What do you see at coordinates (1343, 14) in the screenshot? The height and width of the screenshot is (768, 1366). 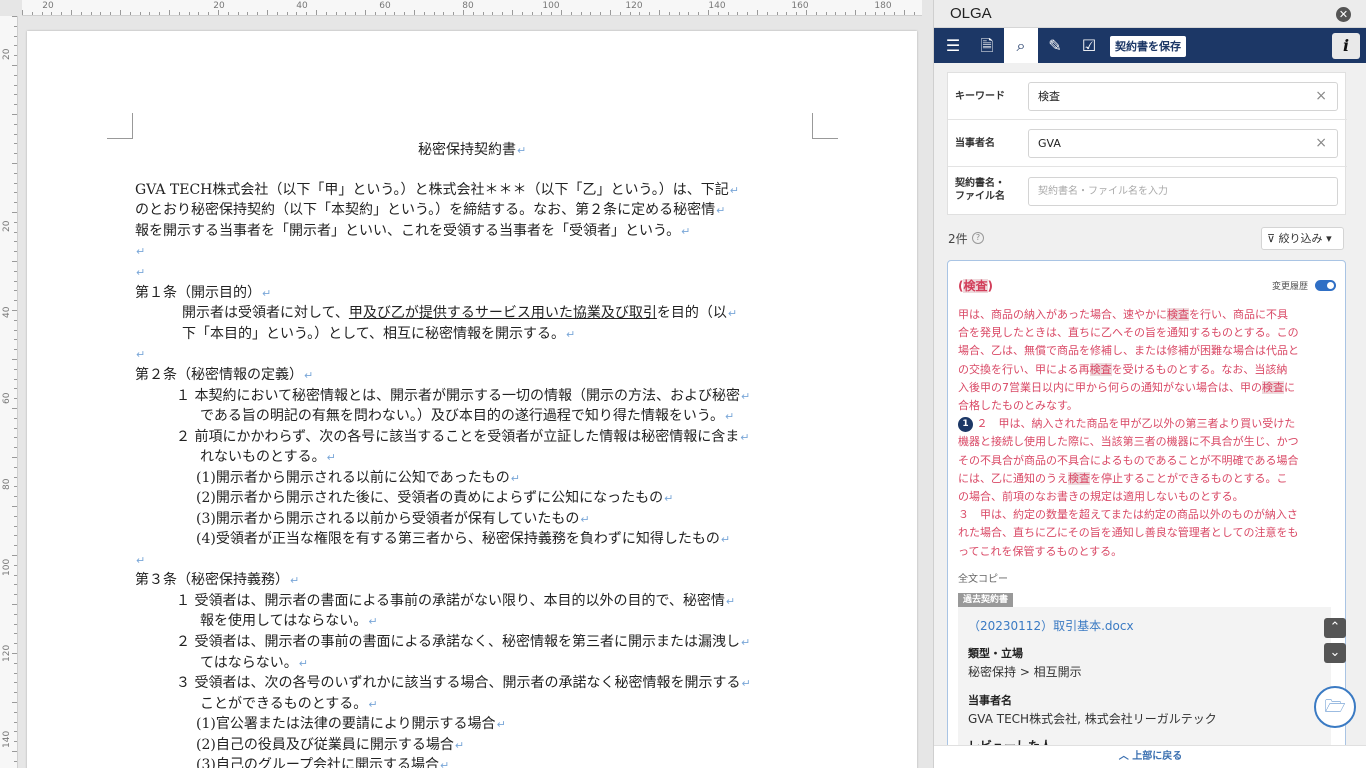 I see `close-icon: ✕` at bounding box center [1343, 14].